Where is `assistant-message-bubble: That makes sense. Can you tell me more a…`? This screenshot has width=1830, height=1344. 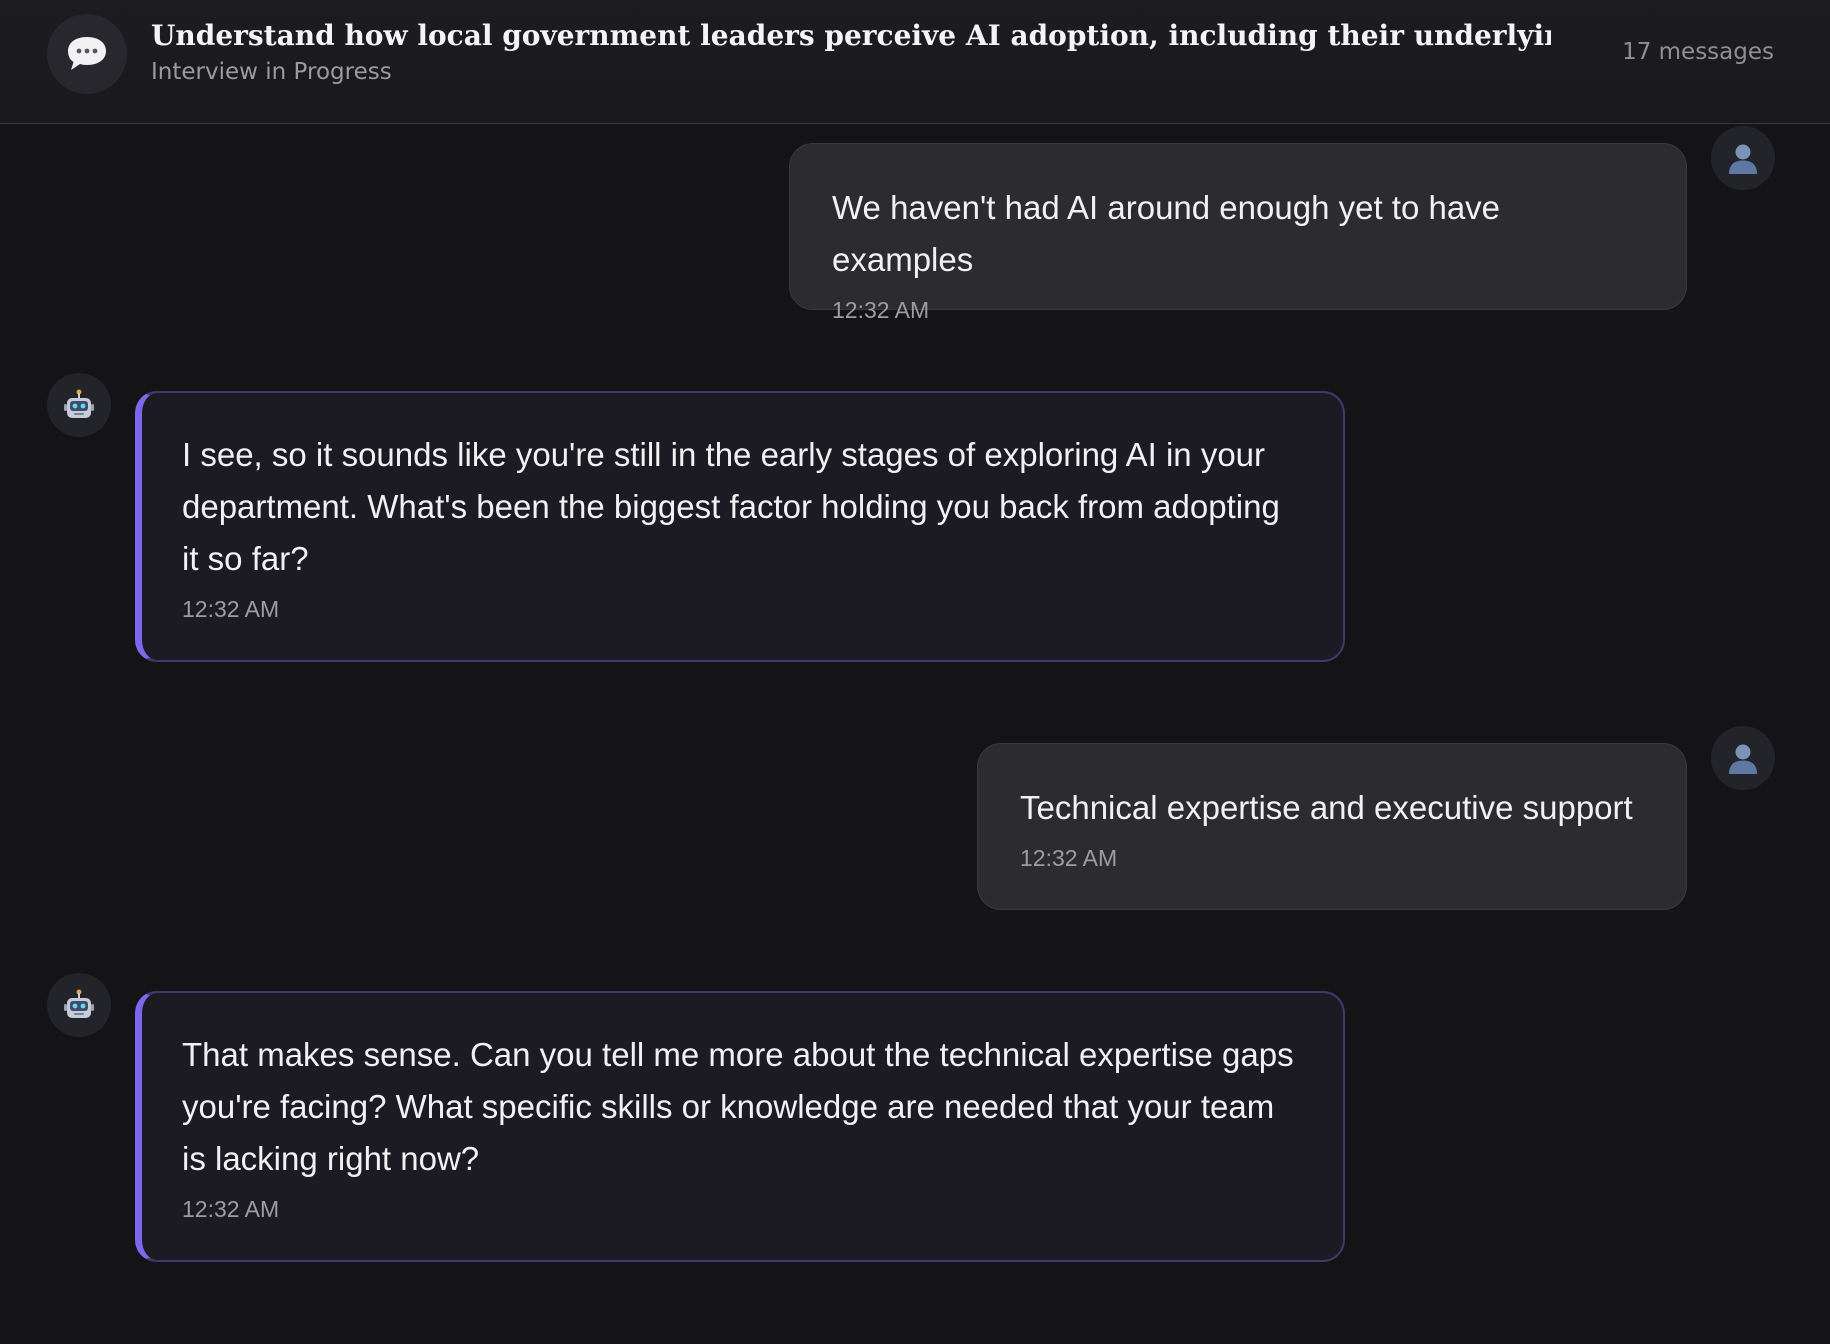 assistant-message-bubble: That makes sense. Can you tell me more a… is located at coordinates (740, 1126).